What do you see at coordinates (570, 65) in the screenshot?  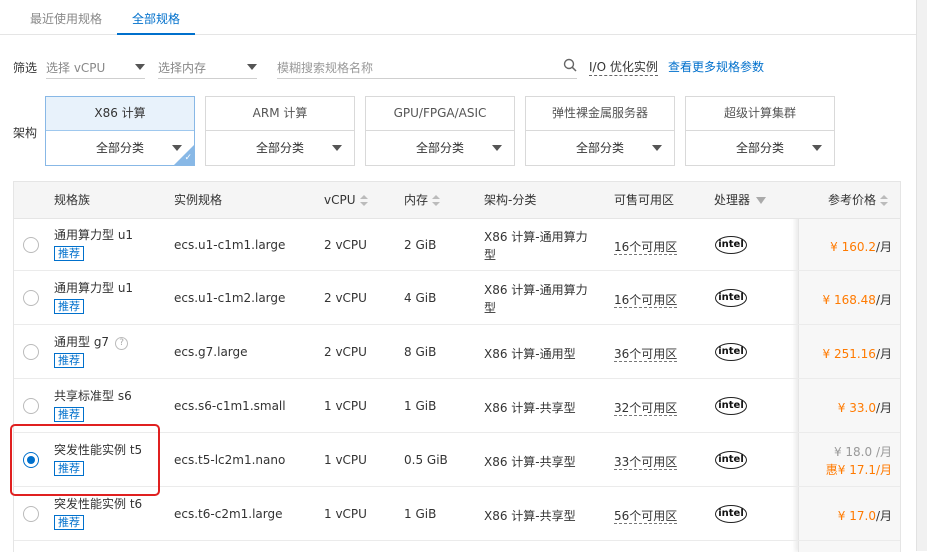 I see `search-icon` at bounding box center [570, 65].